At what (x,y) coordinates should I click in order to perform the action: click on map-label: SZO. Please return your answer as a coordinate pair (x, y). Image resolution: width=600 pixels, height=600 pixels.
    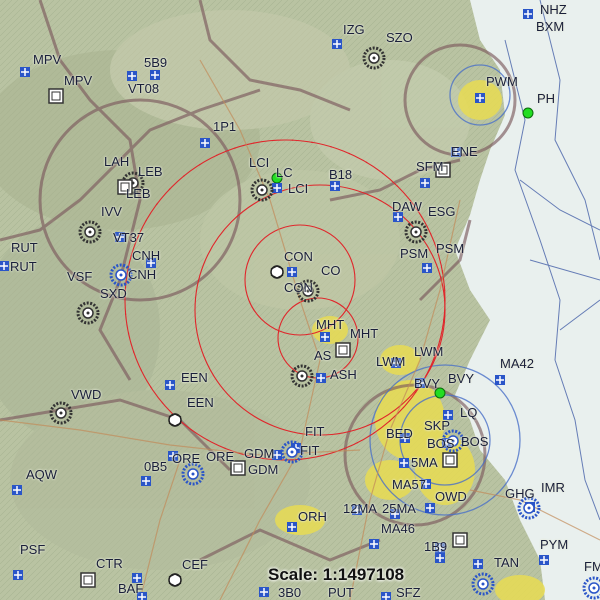
    Looking at the image, I should click on (399, 37).